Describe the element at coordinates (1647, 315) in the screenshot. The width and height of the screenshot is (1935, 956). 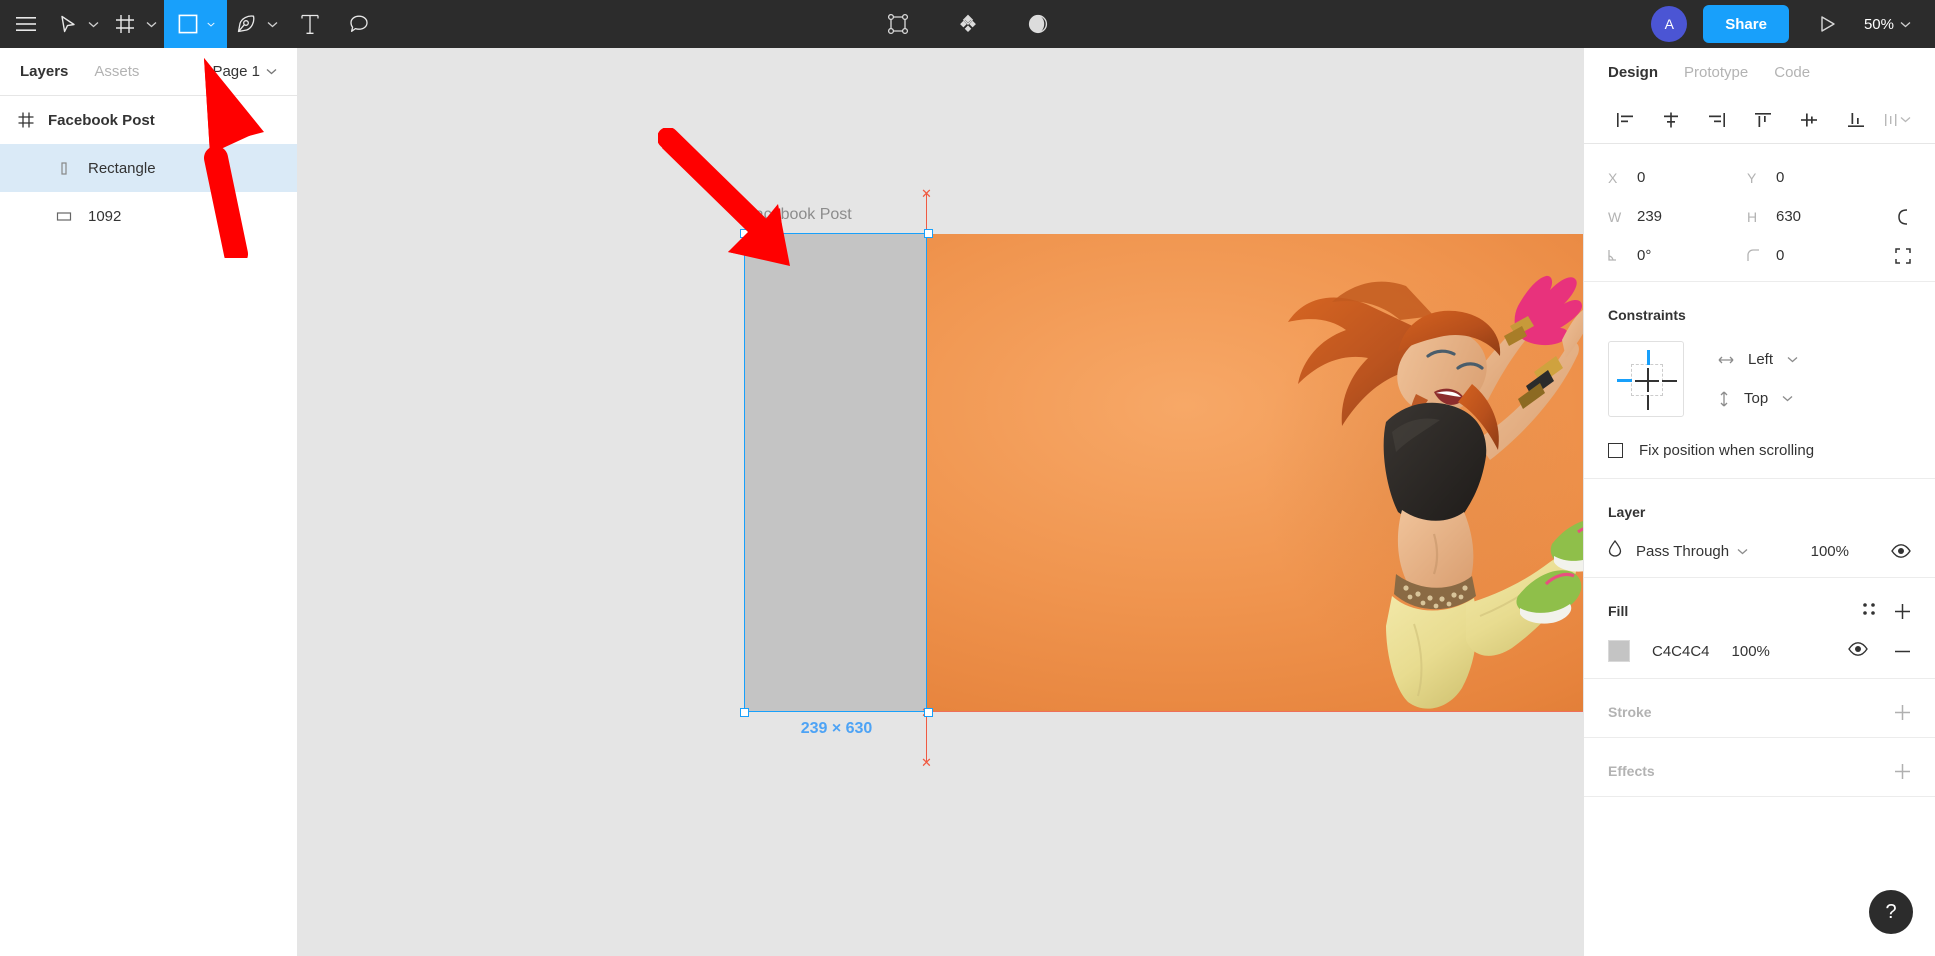
I see `constraints-title: Constraints` at that location.